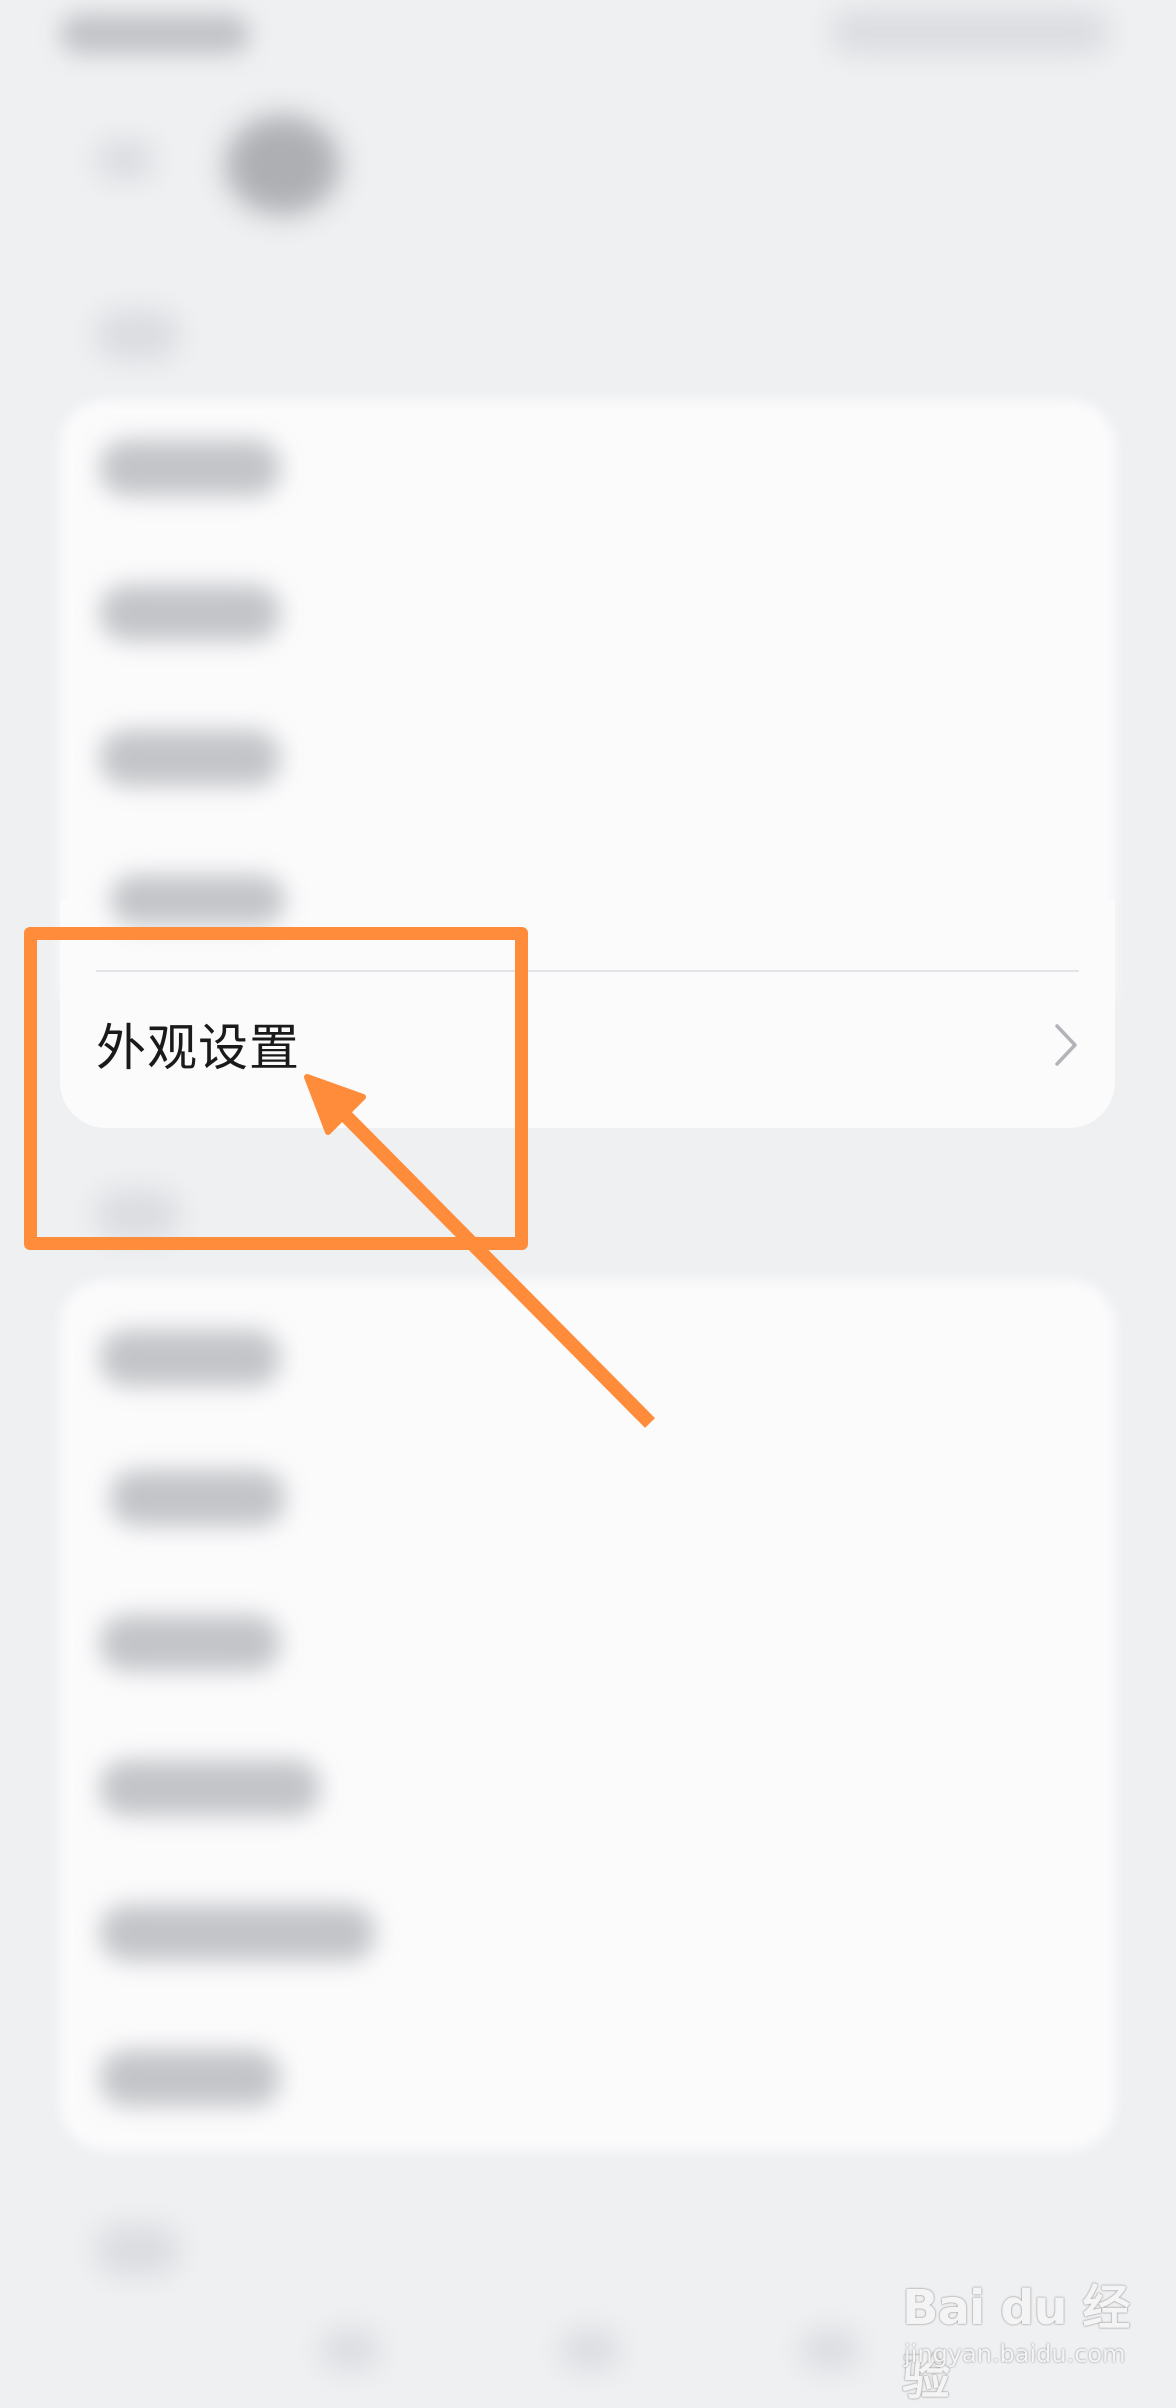 This screenshot has height=2408, width=1176. Describe the element at coordinates (276, 1088) in the screenshot. I see `highlight-box` at that location.